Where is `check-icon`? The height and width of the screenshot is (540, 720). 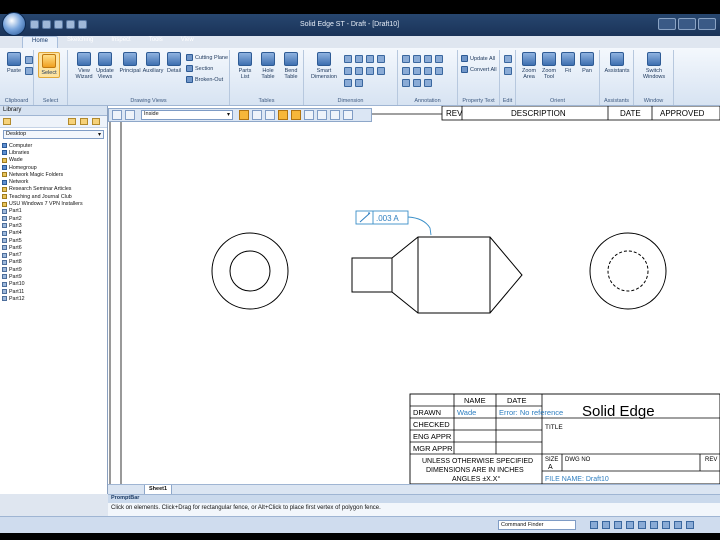 check-icon is located at coordinates (270, 115).